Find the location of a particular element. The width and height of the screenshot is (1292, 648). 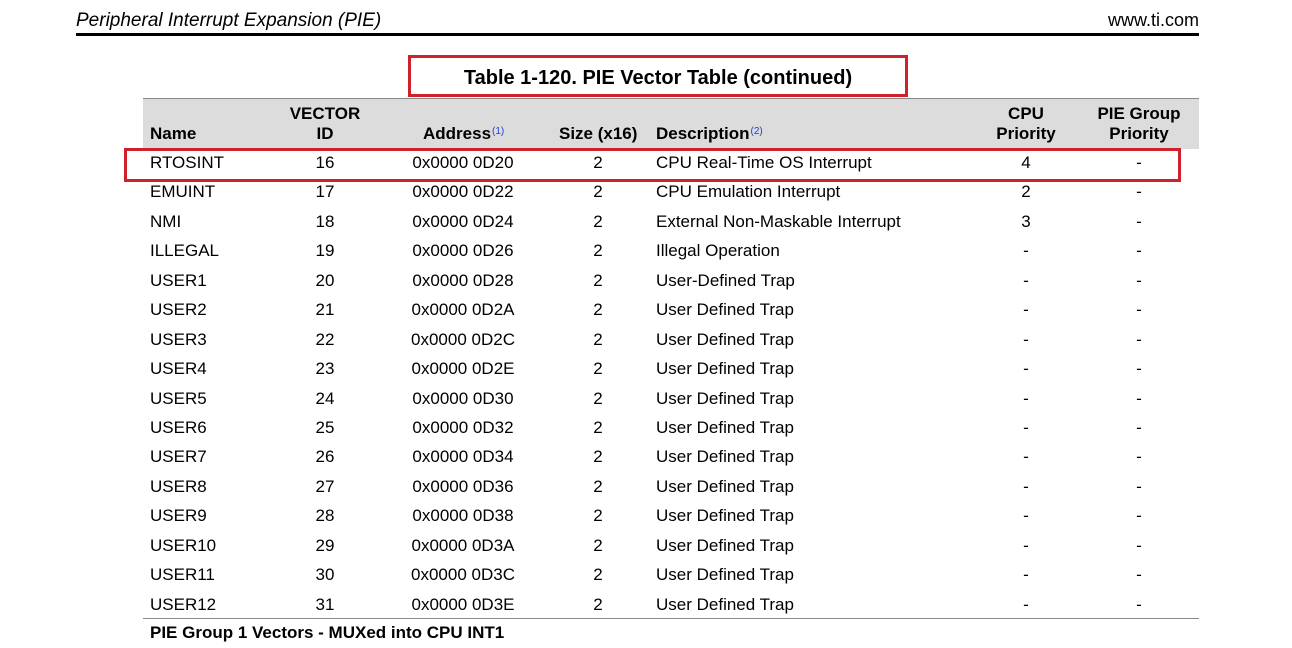

table-row: USER1 20 0x0000 0D28 2 User-Defined Trap - - is located at coordinates (671, 281).